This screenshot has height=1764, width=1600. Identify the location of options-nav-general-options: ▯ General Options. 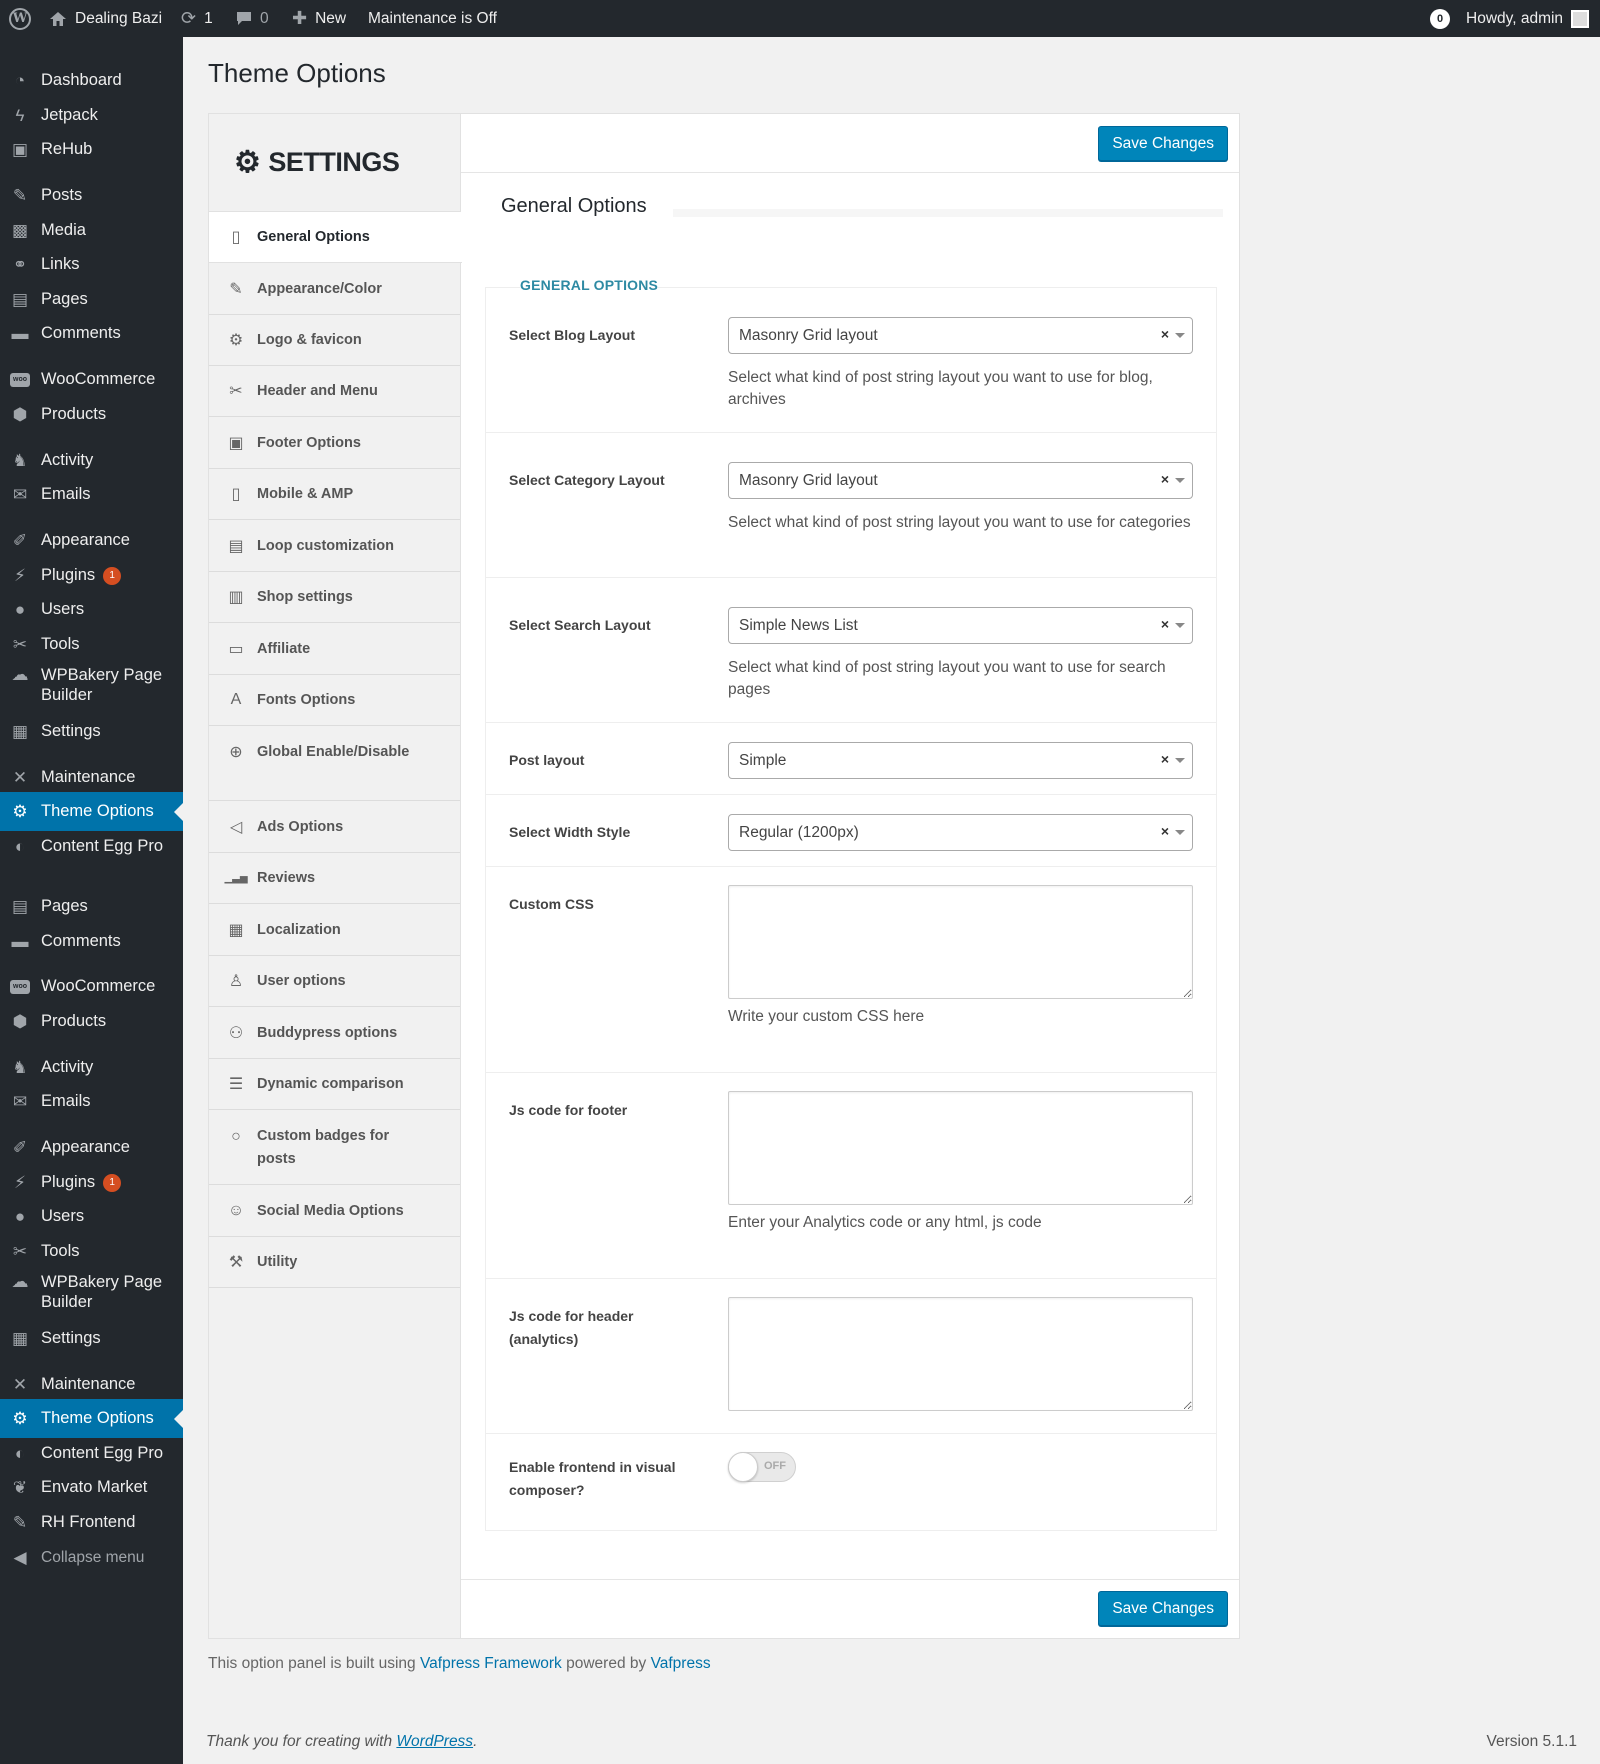
(335, 237).